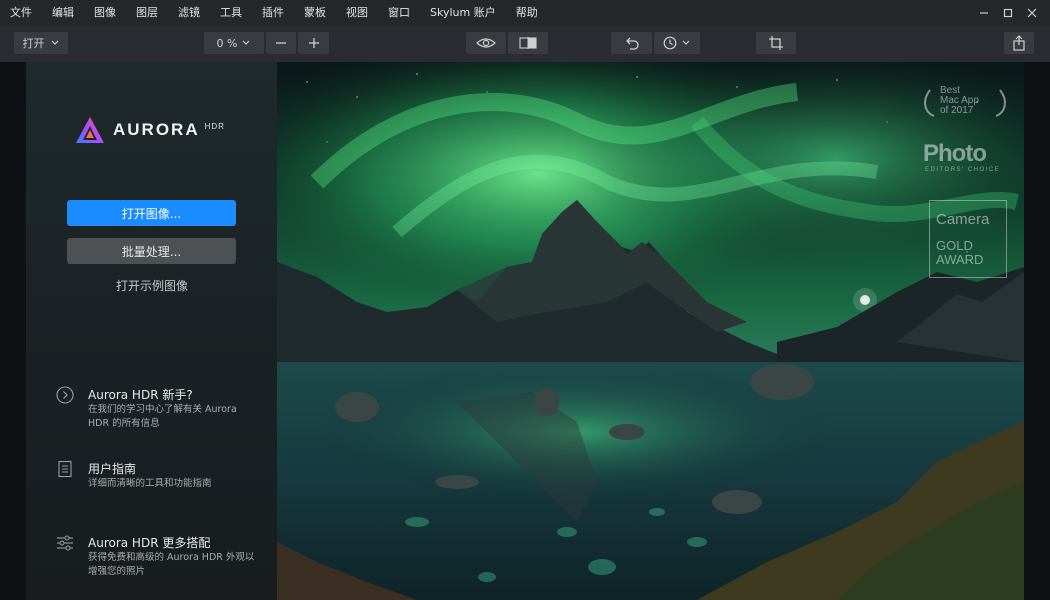  Describe the element at coordinates (273, 13) in the screenshot. I see `menu-plugins: 插件` at that location.